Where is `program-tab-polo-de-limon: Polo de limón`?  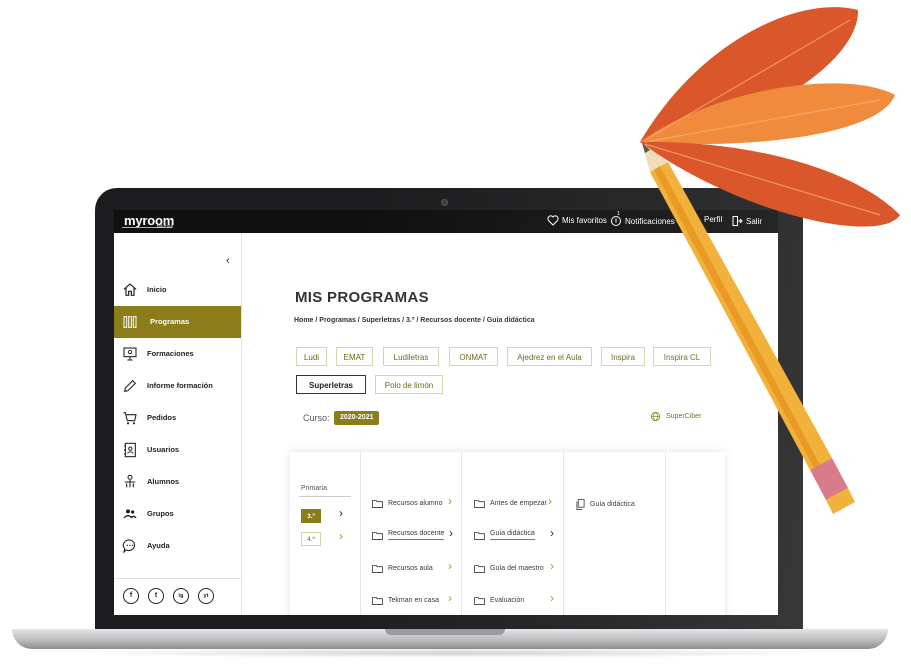
program-tab-polo-de-limon: Polo de limón is located at coordinates (409, 384).